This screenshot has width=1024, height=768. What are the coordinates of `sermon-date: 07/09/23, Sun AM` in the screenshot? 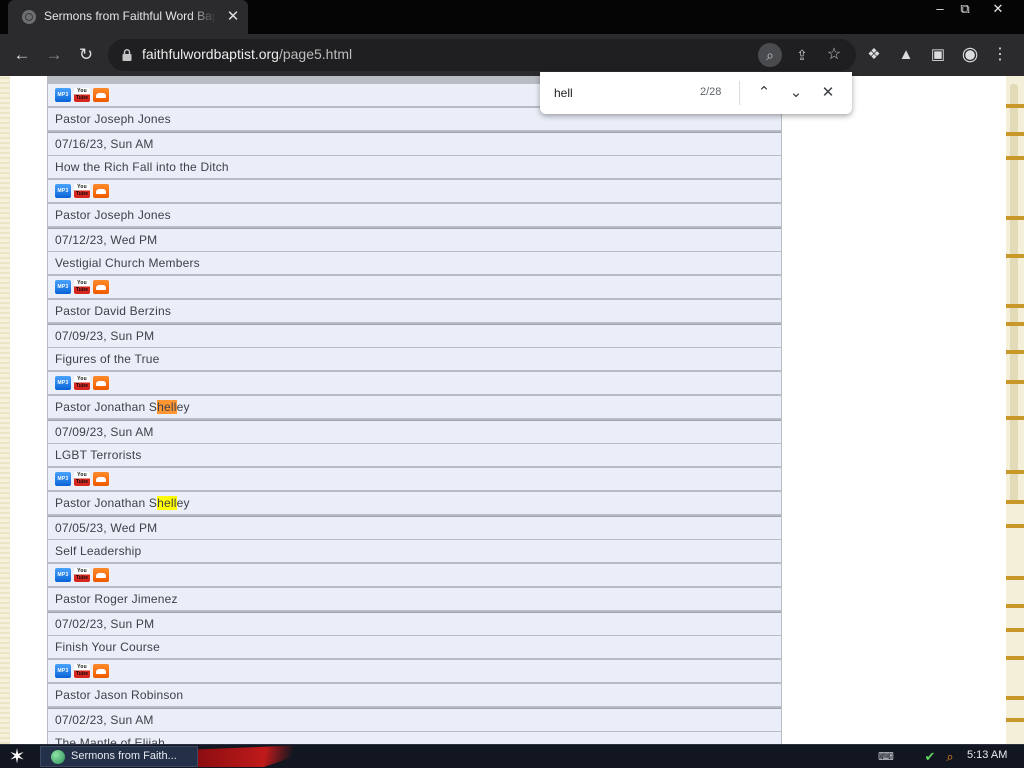 It's located at (104, 432).